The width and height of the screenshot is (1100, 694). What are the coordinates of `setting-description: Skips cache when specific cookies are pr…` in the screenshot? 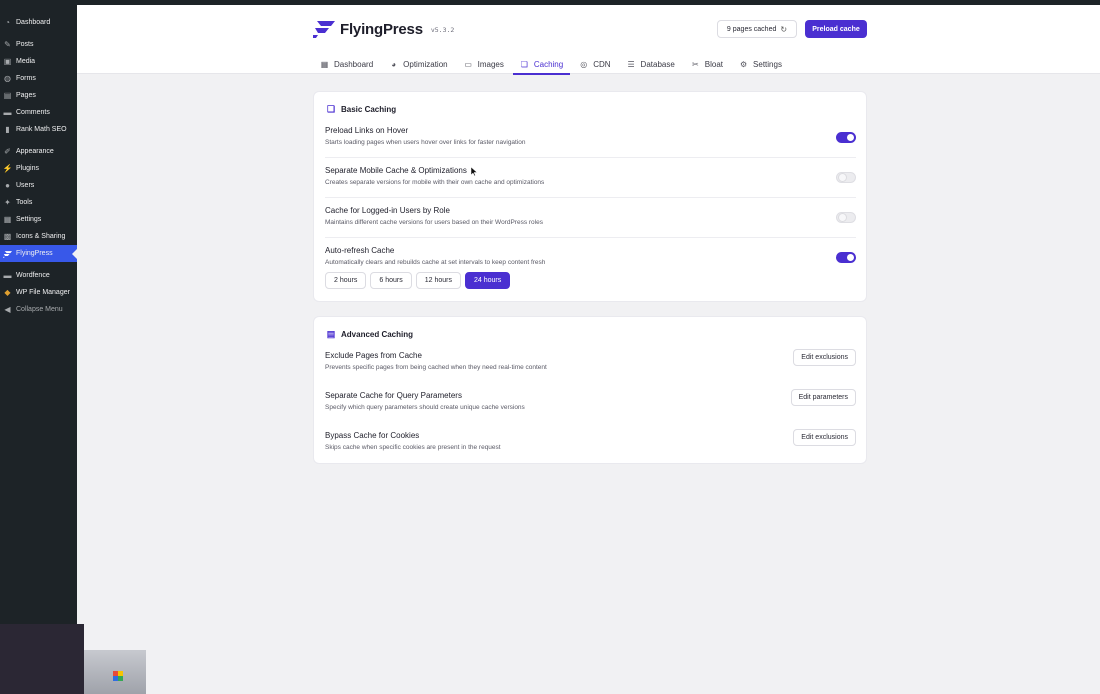 It's located at (413, 447).